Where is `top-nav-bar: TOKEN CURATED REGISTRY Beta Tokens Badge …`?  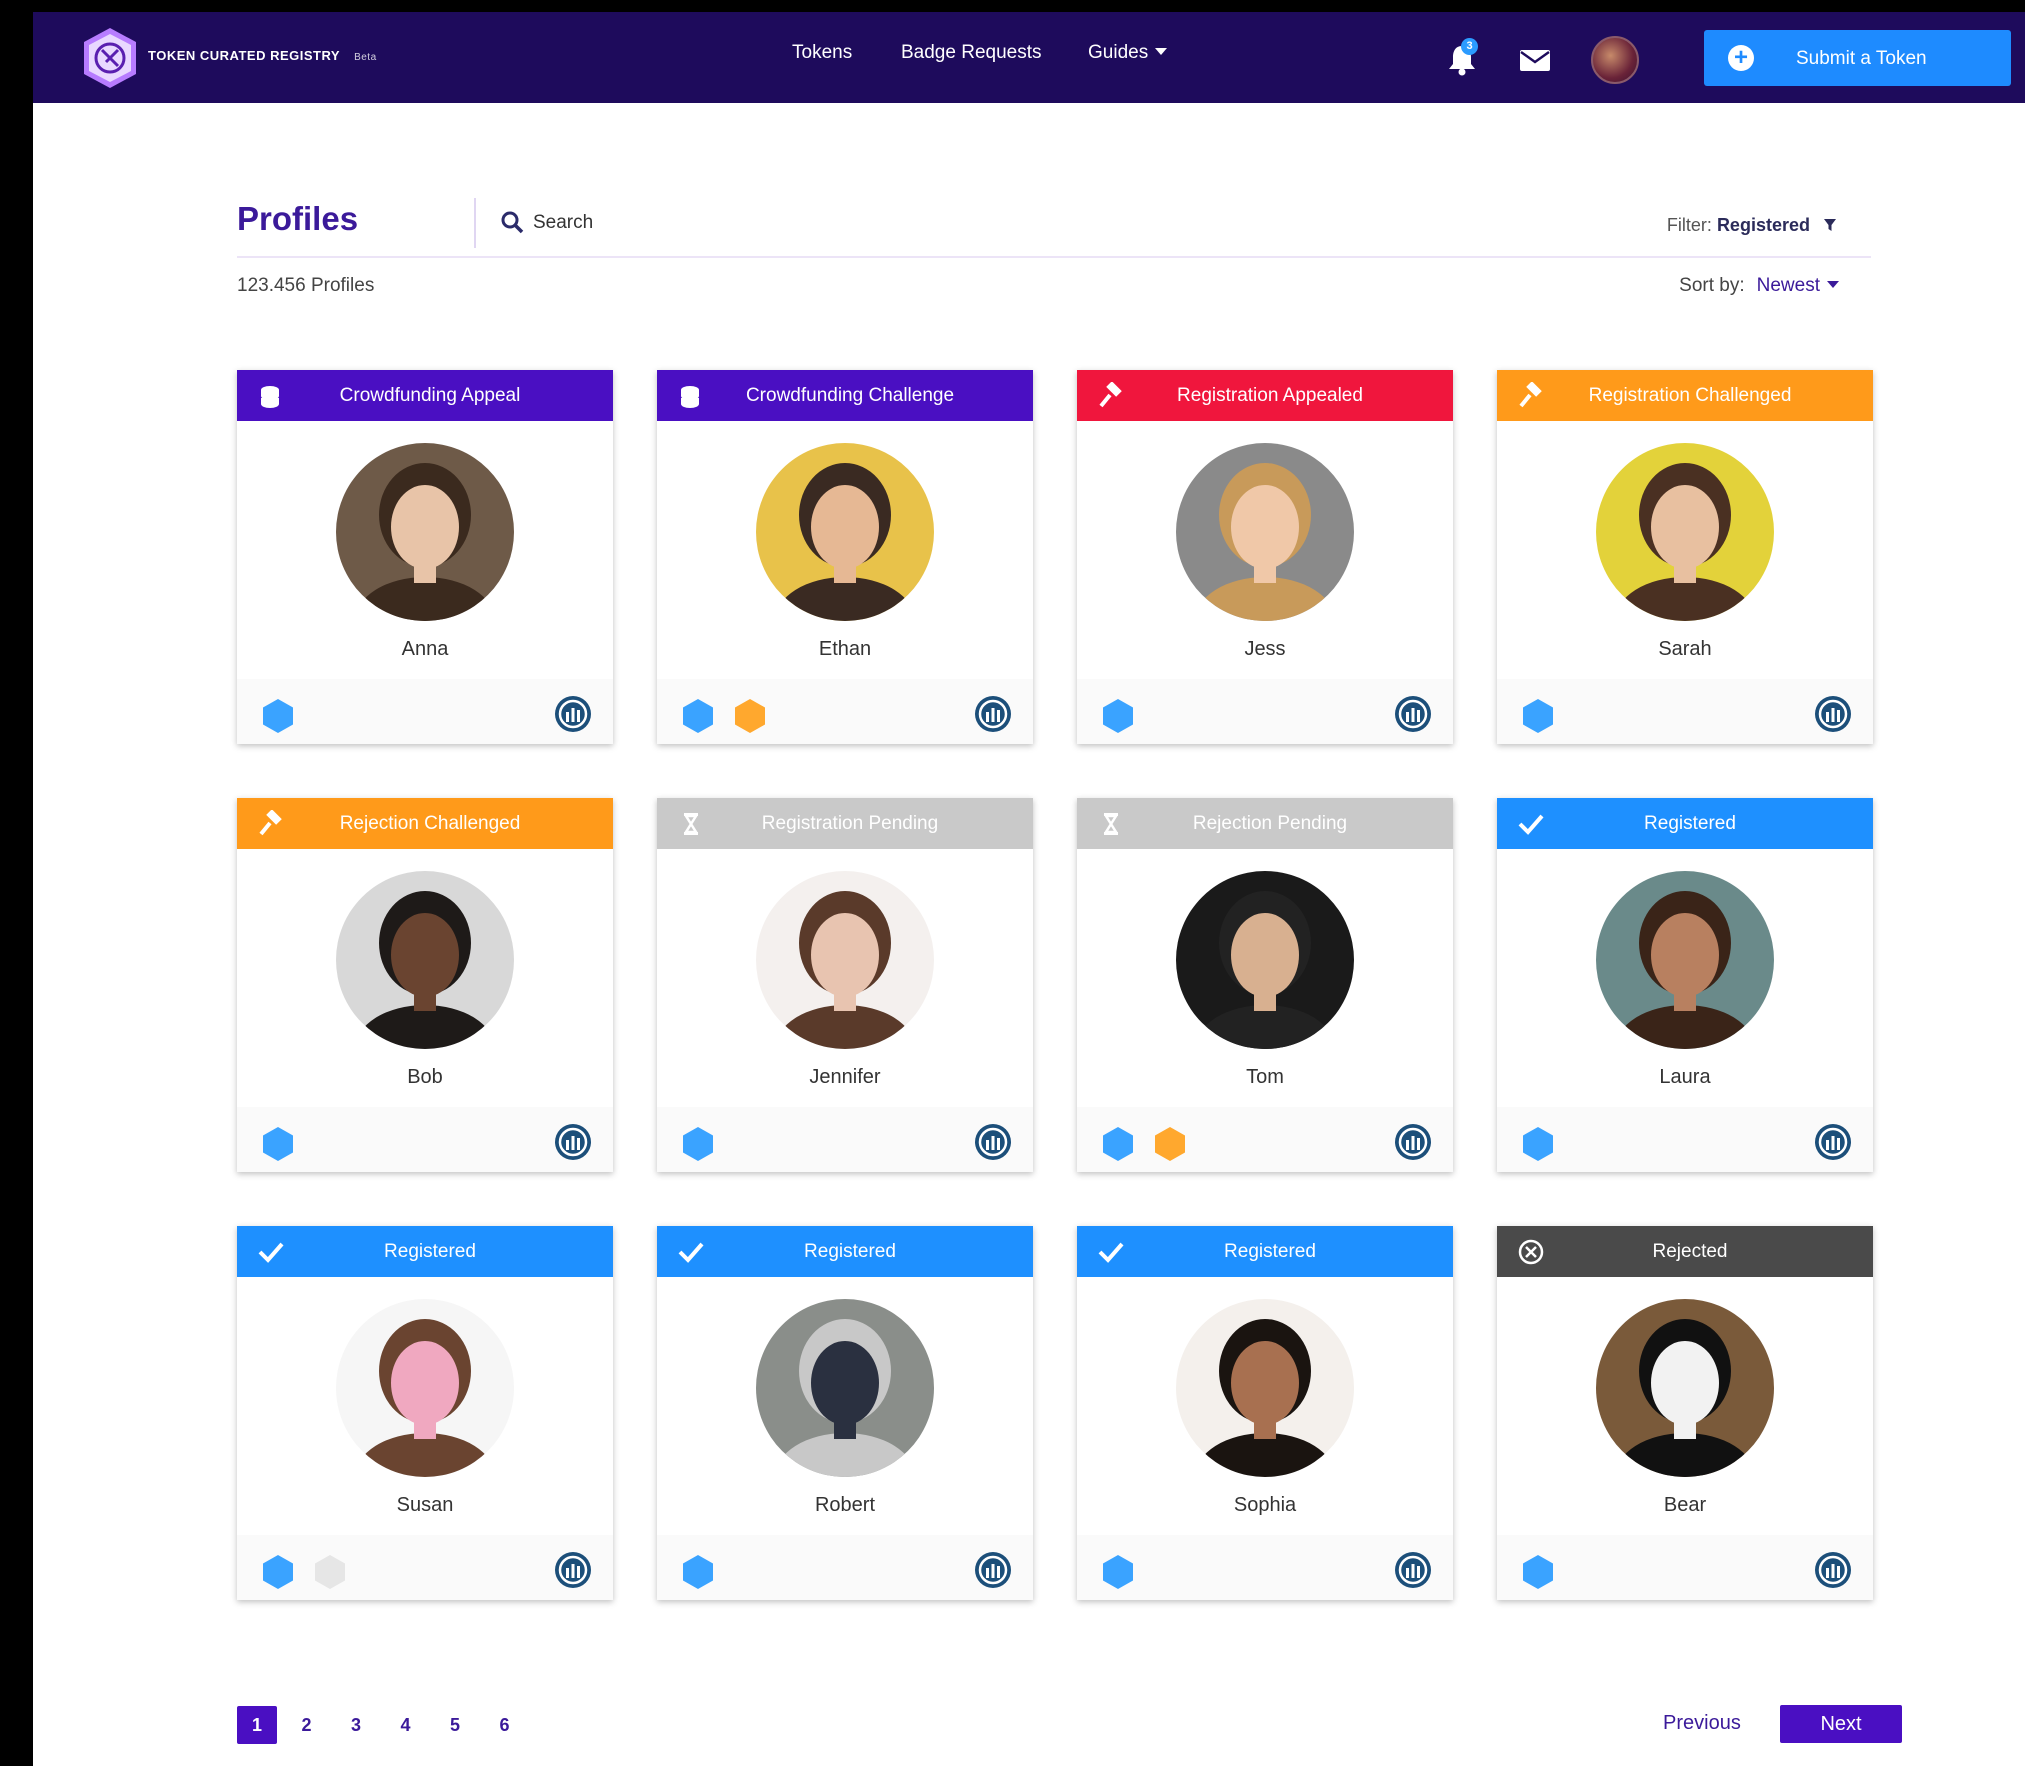
top-nav-bar: TOKEN CURATED REGISTRY Beta Tokens Badge … is located at coordinates (1029, 57).